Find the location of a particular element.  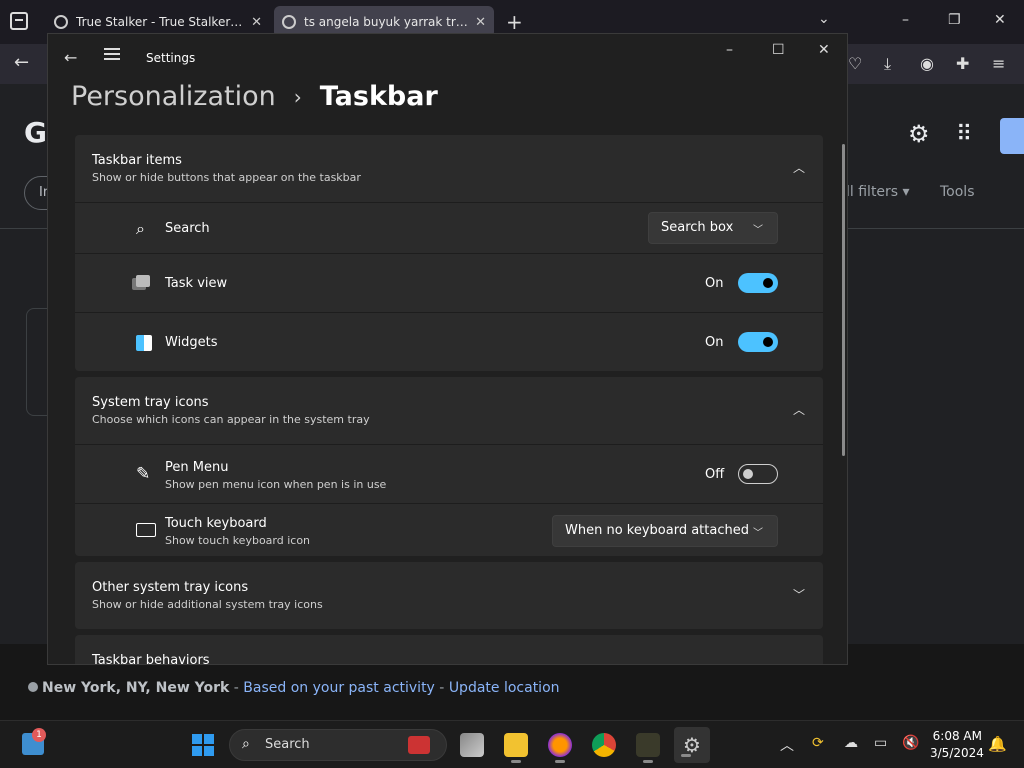

minimize-button: – is located at coordinates (729, 50).